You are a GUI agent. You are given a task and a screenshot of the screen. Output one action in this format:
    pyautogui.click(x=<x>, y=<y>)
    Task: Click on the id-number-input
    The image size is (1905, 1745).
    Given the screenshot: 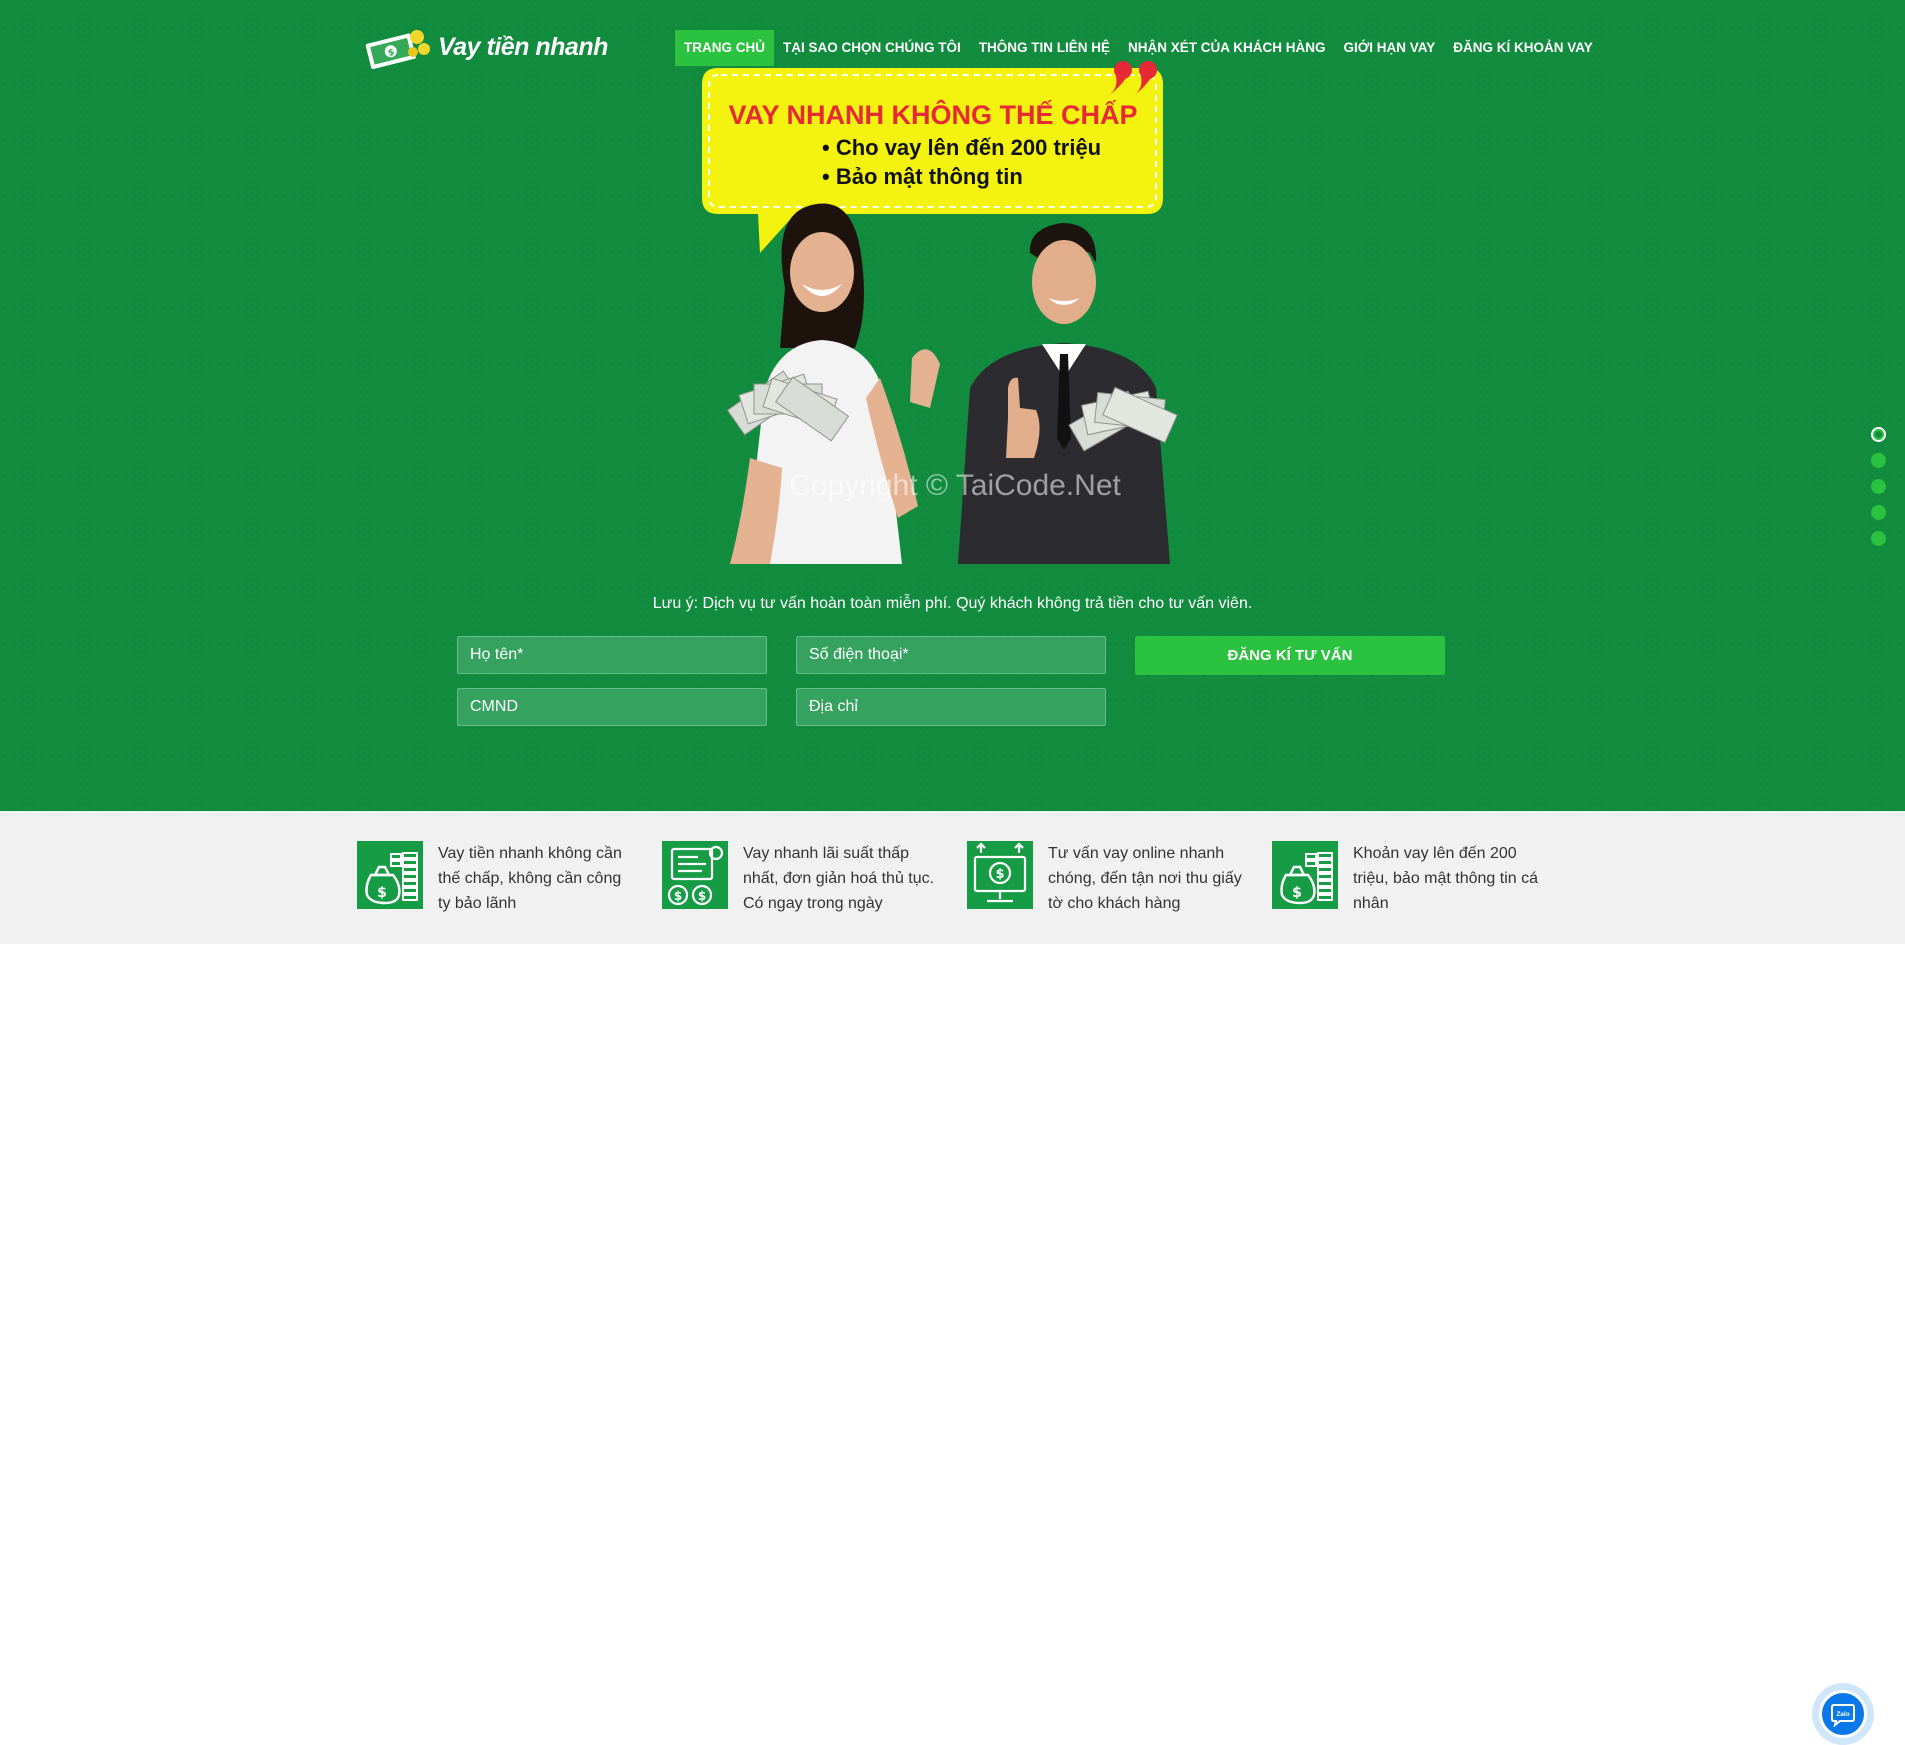 What is the action you would take?
    pyautogui.click(x=612, y=707)
    